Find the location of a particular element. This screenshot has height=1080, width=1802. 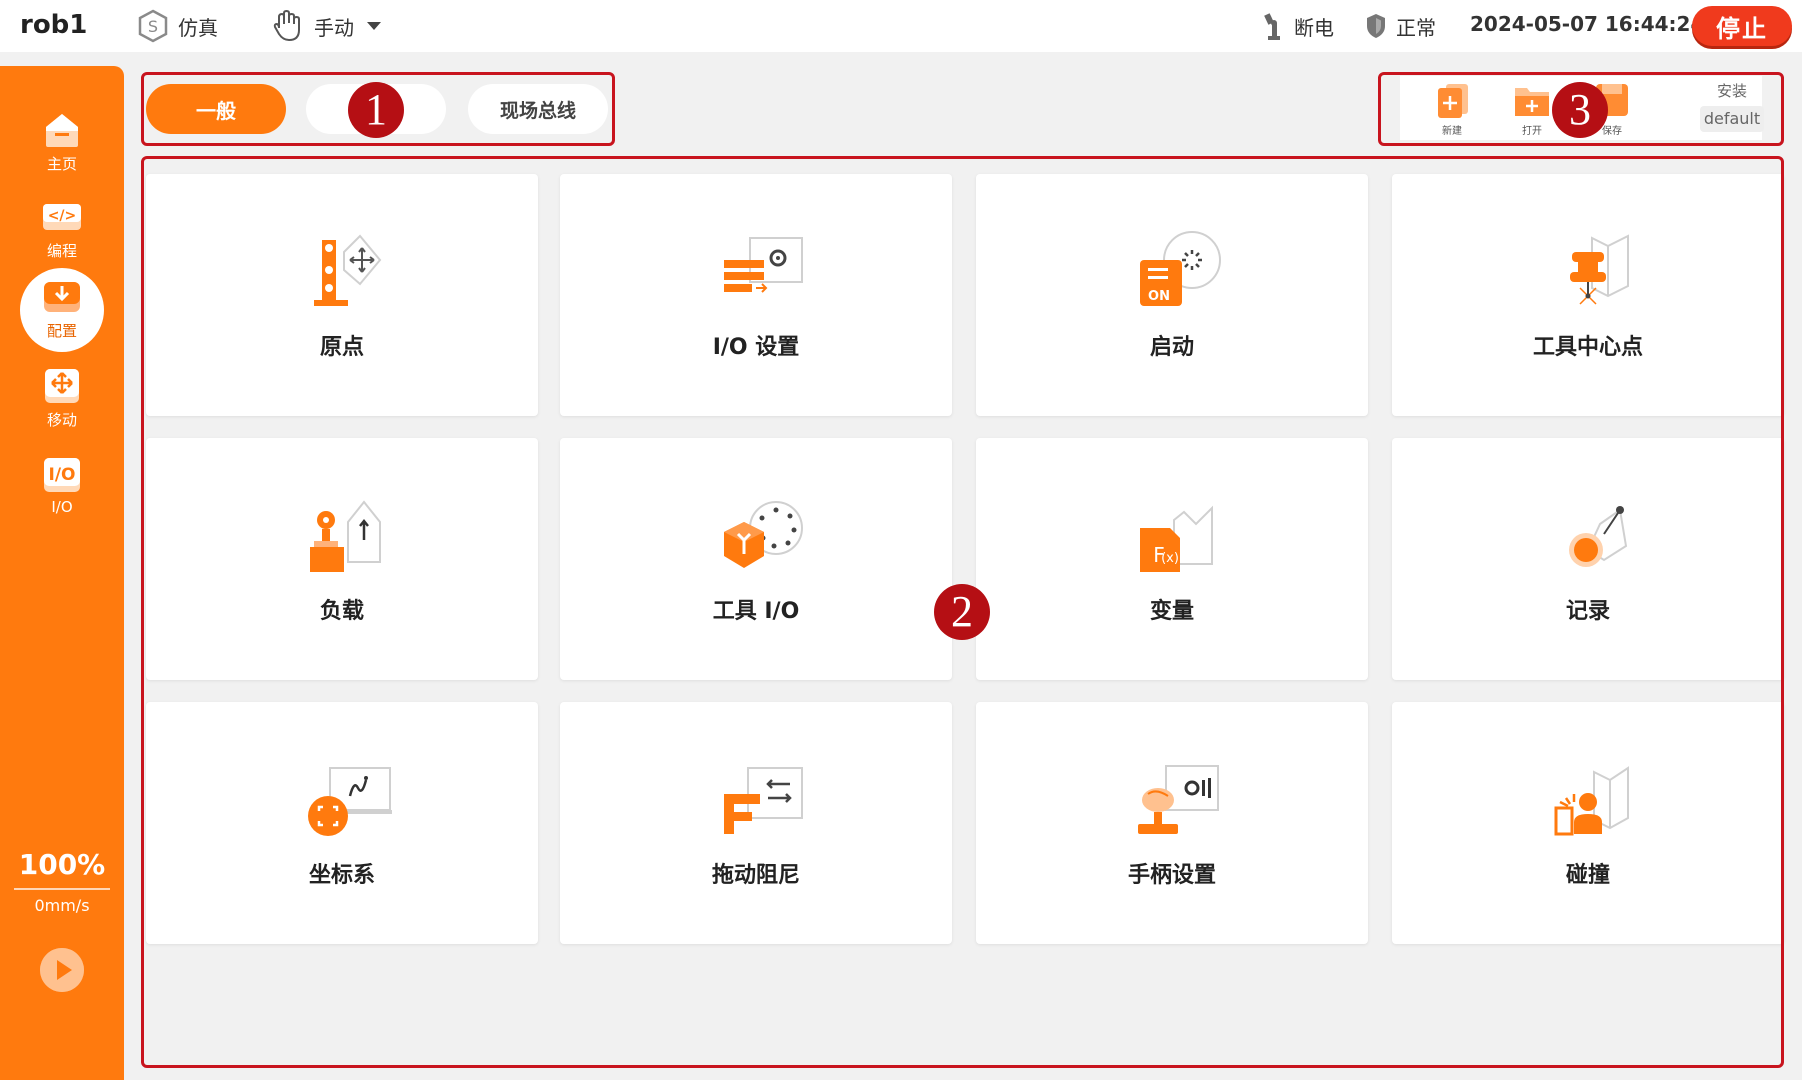

code-icon: </> is located at coordinates (62, 216).